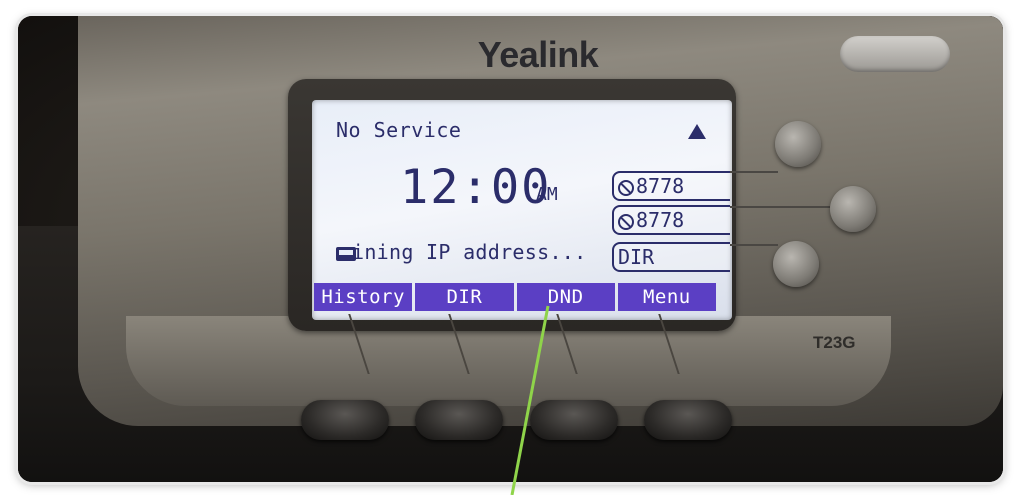 The height and width of the screenshot is (495, 1023). I want to click on brand-logo: Yealink, so click(538, 54).